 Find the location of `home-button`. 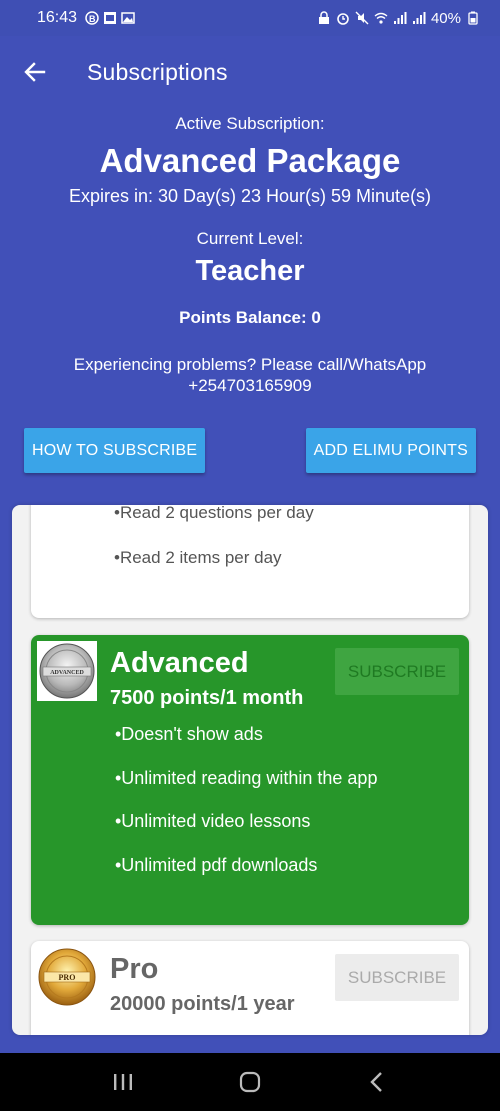

home-button is located at coordinates (250, 1082).